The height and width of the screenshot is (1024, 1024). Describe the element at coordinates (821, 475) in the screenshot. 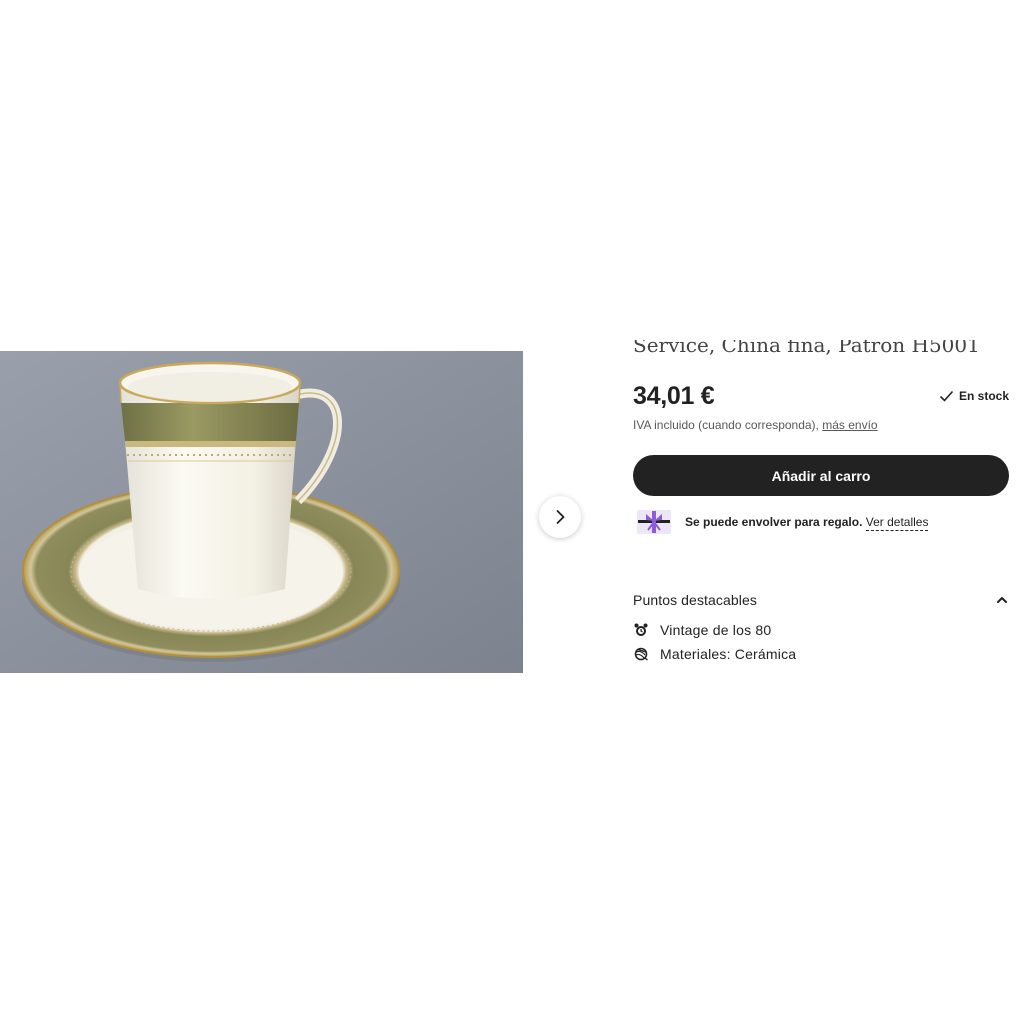

I see `add-to-cart-button: Añadir al carro` at that location.